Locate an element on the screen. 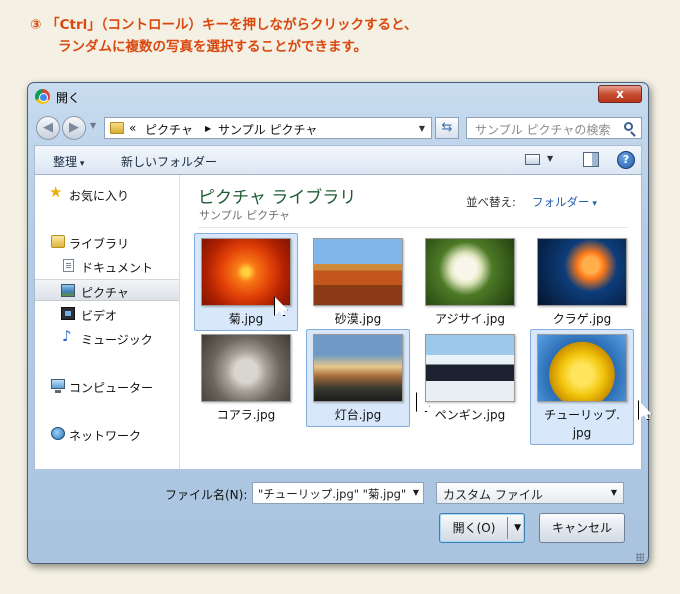 This screenshot has height=594, width=680. sidebar-item-pictures: ピクチャ is located at coordinates (107, 290).